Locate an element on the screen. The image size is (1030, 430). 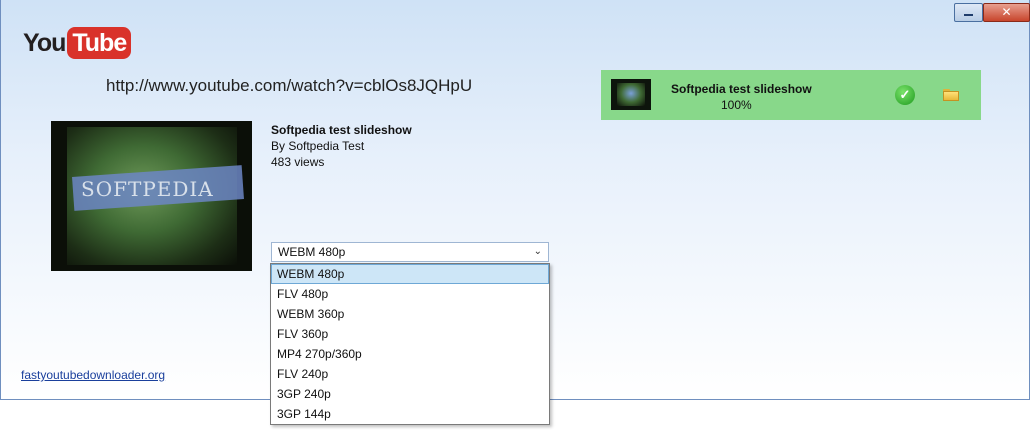
minimize-button is located at coordinates (968, 12).